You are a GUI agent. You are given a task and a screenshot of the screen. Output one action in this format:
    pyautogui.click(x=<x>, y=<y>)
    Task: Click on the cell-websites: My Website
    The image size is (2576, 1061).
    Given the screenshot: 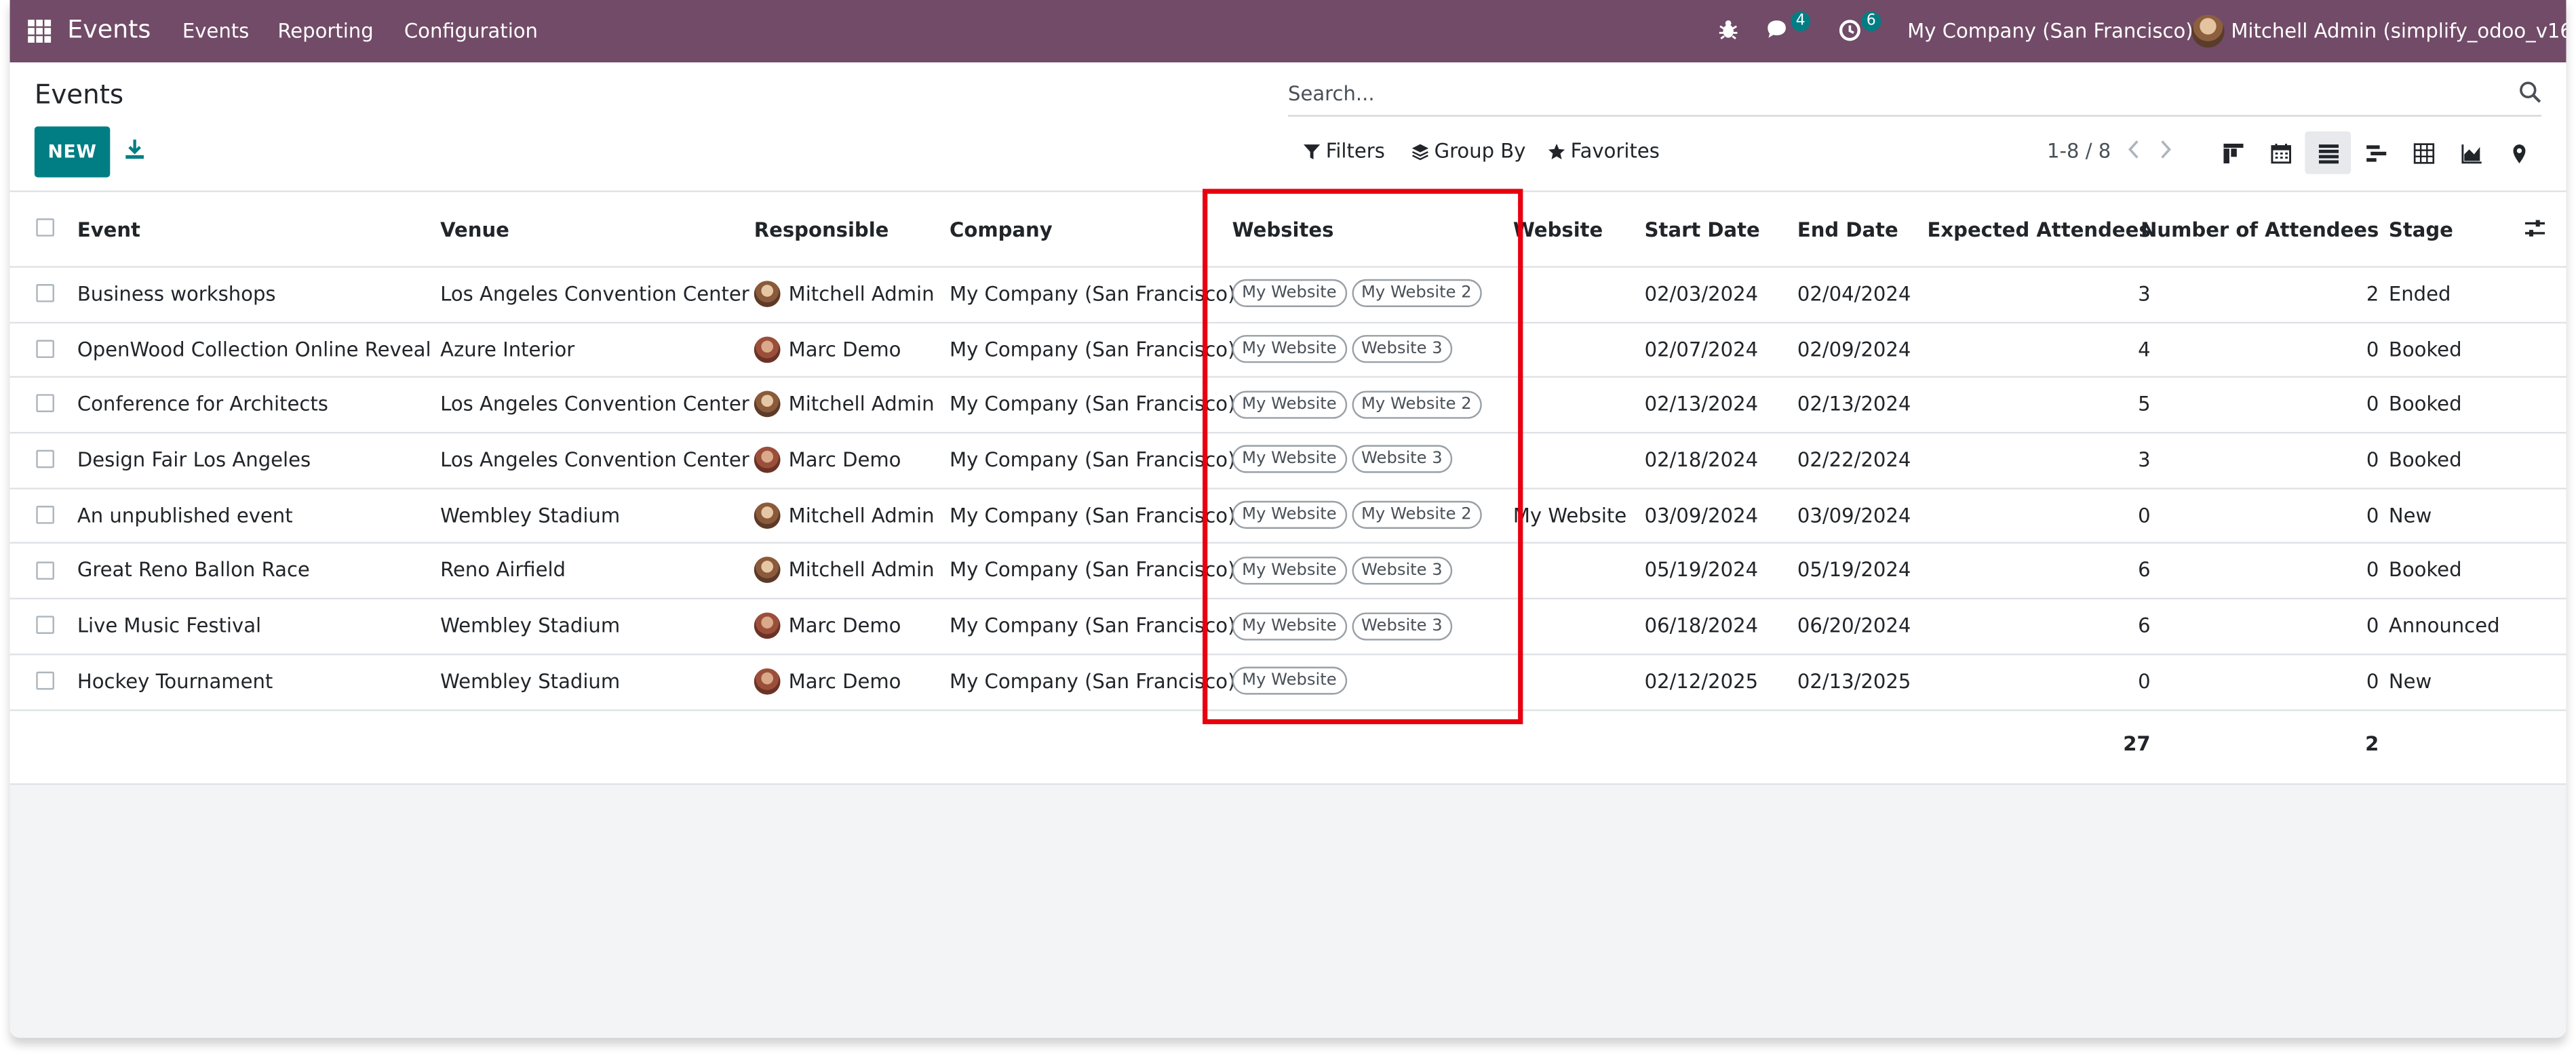 What is the action you would take?
    pyautogui.click(x=1292, y=681)
    